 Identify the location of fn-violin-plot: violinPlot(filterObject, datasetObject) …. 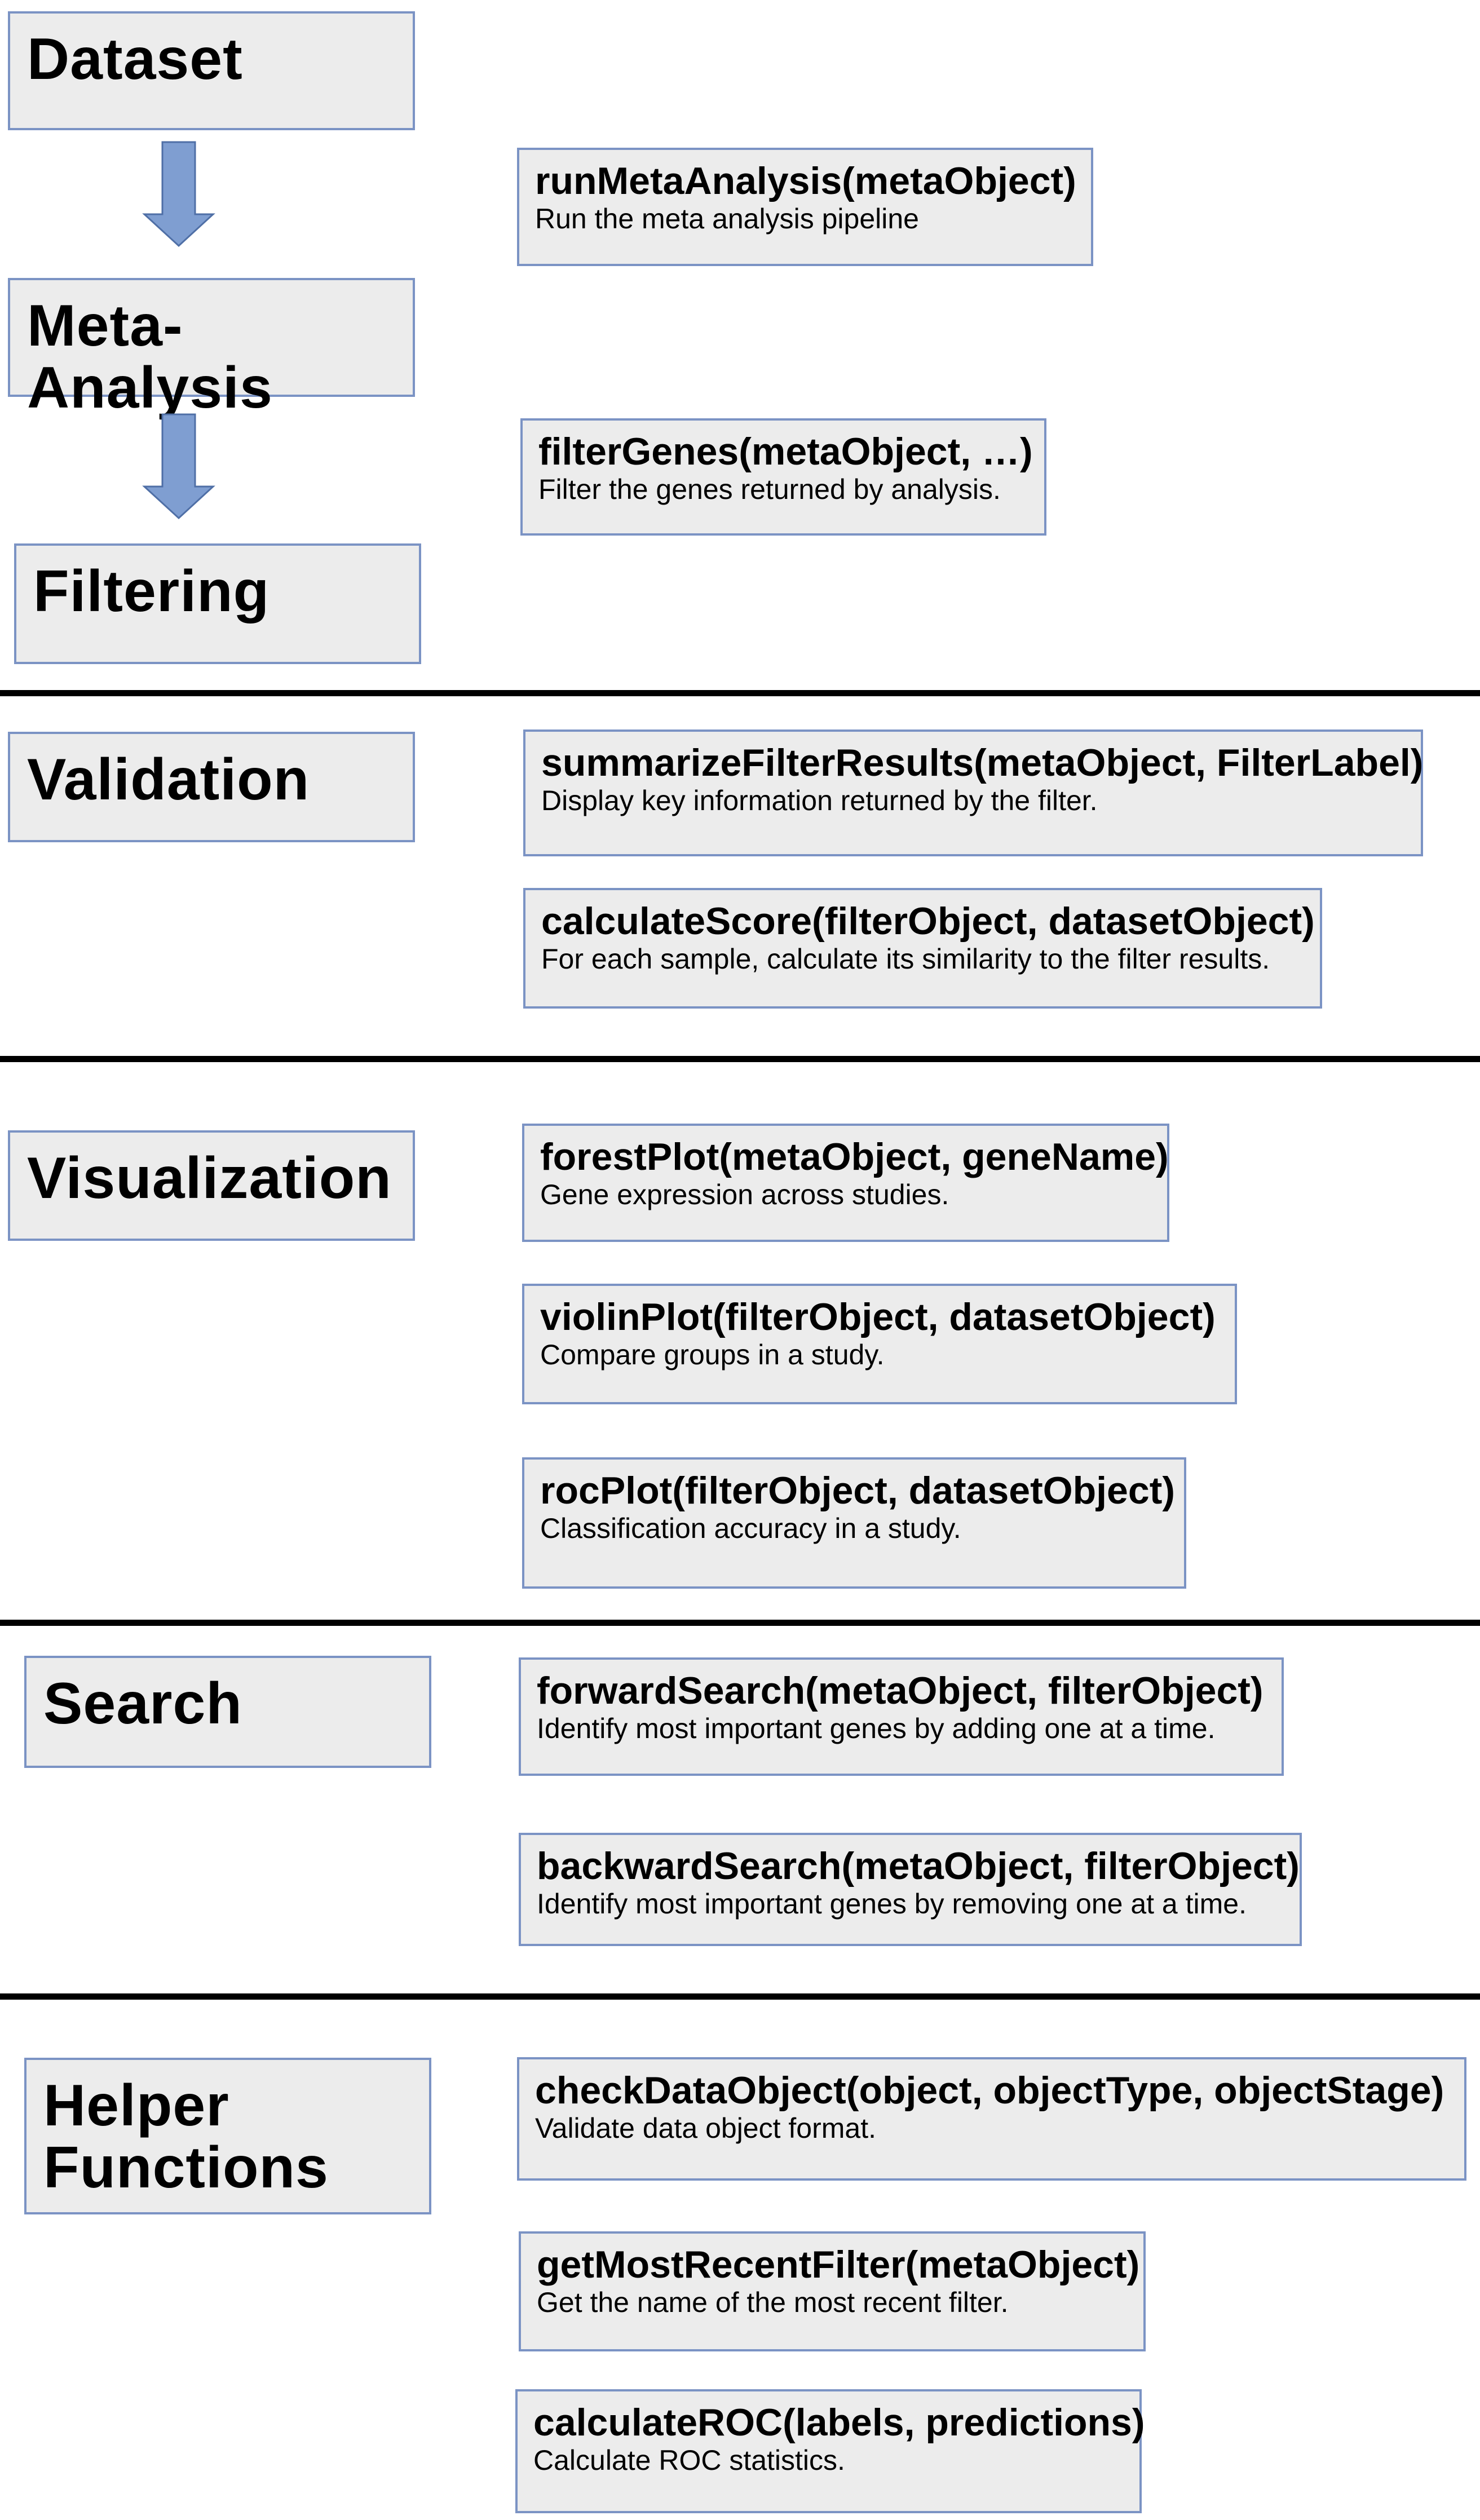
(879, 1344).